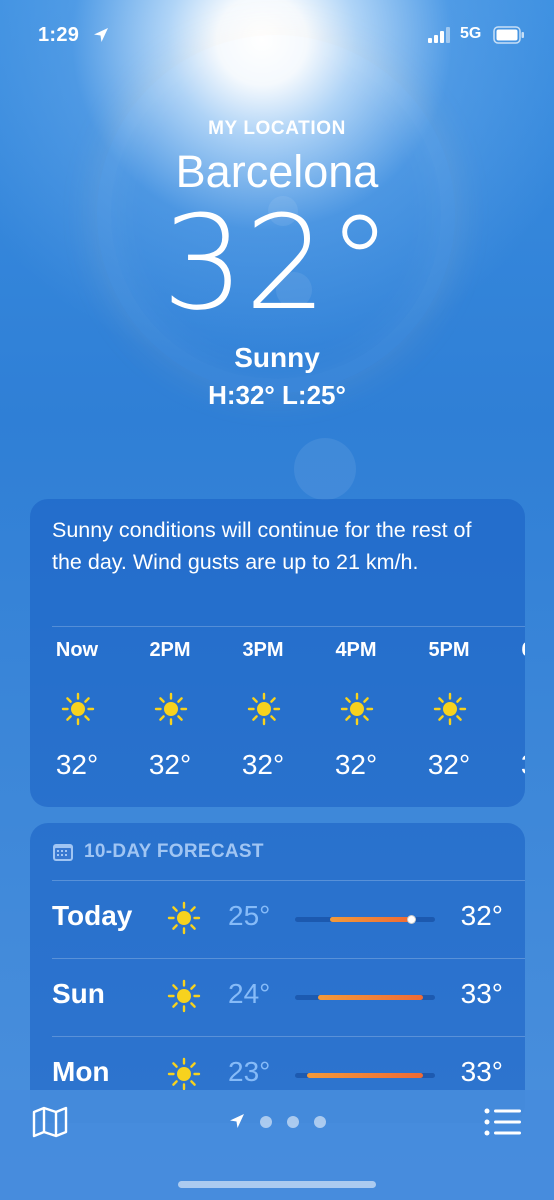 The height and width of the screenshot is (1200, 554). Describe the element at coordinates (92, 915) in the screenshot. I see `day-name: Today` at that location.